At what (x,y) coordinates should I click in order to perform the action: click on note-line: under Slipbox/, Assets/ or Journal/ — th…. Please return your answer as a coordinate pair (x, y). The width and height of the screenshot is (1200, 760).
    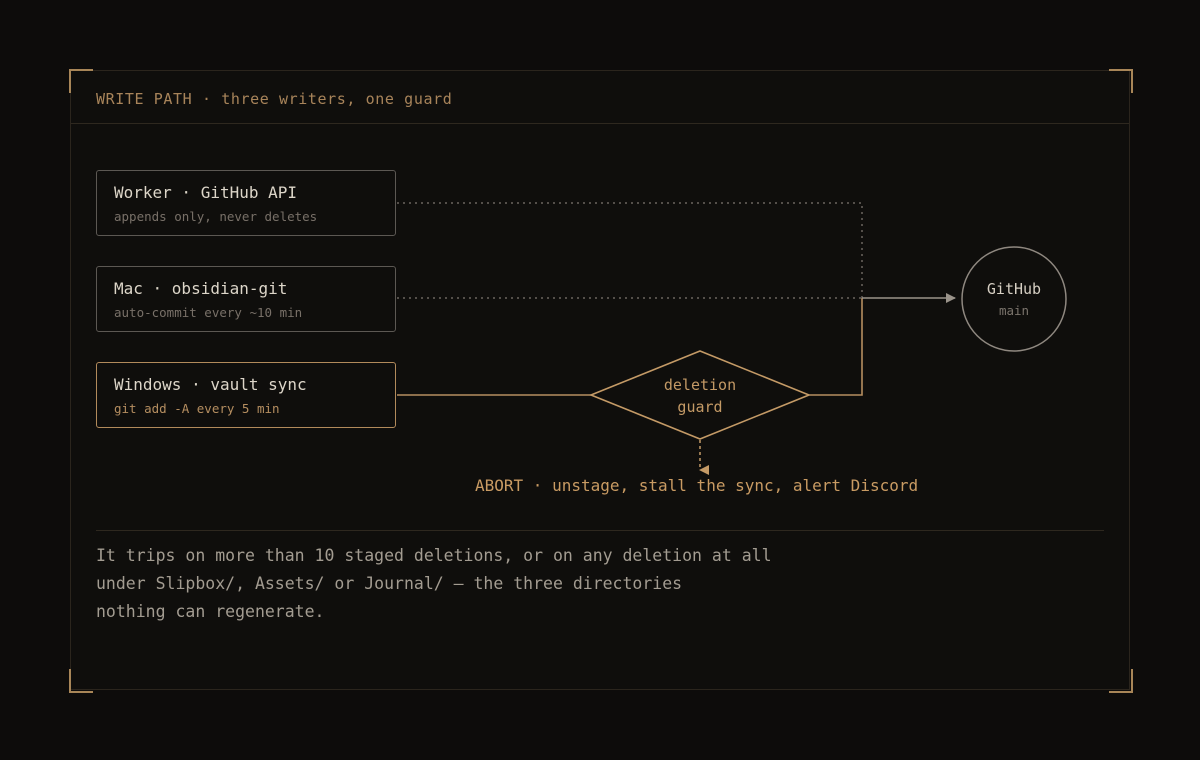
    Looking at the image, I should click on (389, 583).